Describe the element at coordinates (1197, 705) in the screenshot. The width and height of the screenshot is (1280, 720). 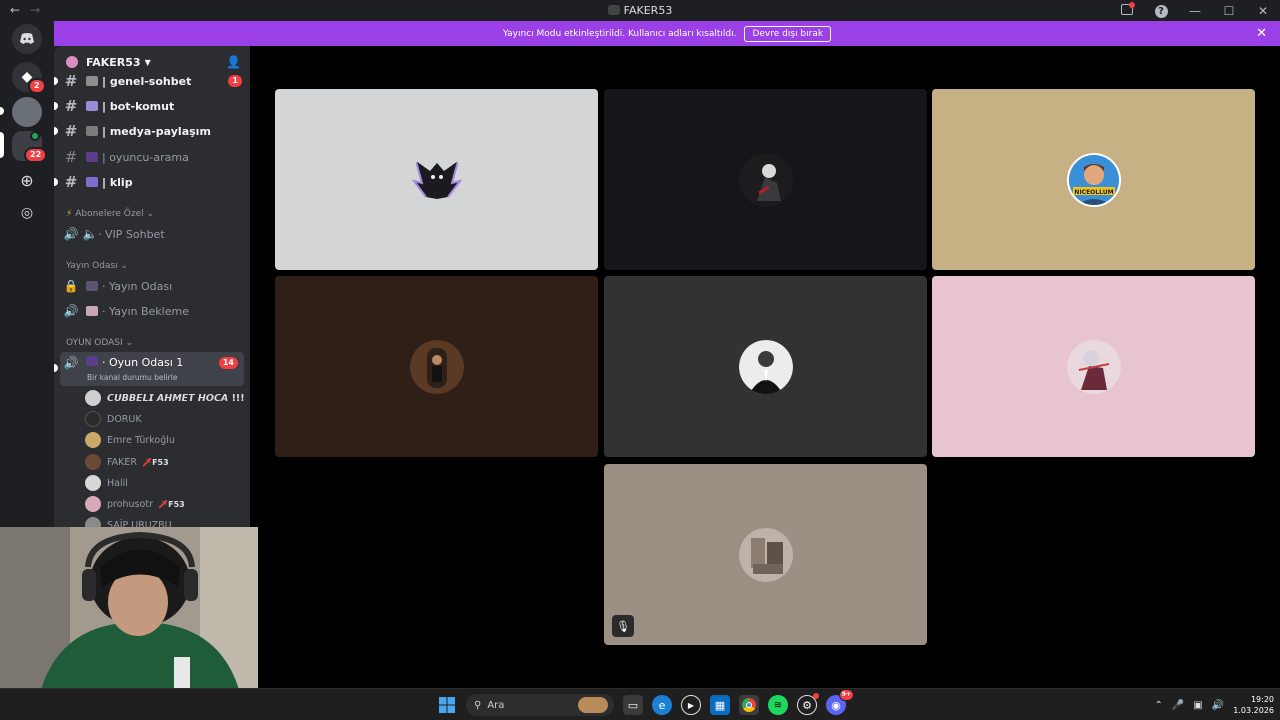
I see `network-icon: ▣` at that location.